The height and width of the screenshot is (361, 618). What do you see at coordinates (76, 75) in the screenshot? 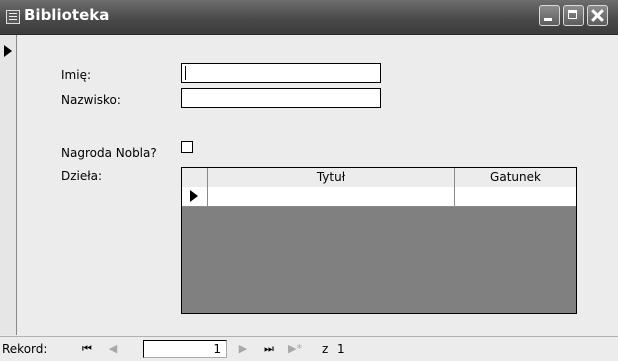
I see `first-name-label: Imię:` at bounding box center [76, 75].